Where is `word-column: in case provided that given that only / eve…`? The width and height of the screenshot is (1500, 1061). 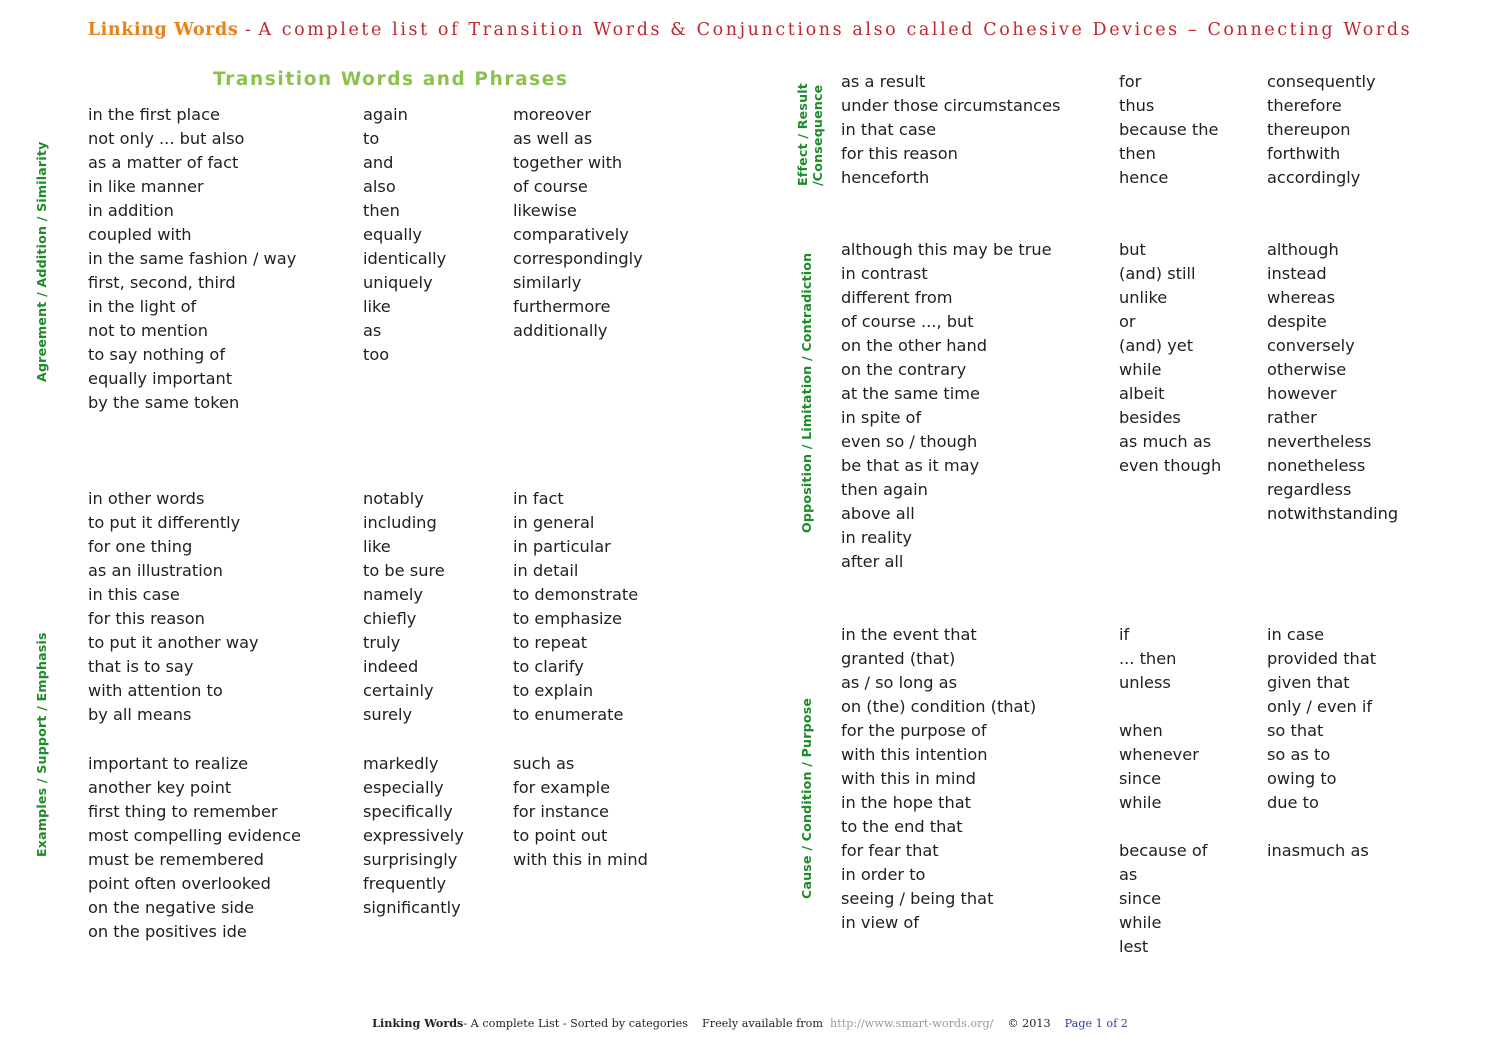 word-column: in case provided that given that only / eve… is located at coordinates (1321, 719).